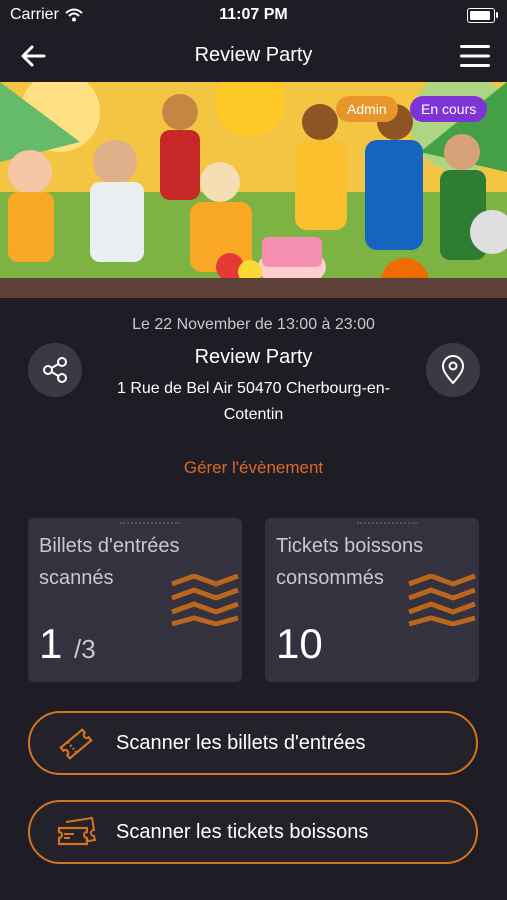 This screenshot has width=507, height=900. What do you see at coordinates (241, 743) in the screenshot?
I see `scan-entries-label: Scanner les billets d'entrées` at bounding box center [241, 743].